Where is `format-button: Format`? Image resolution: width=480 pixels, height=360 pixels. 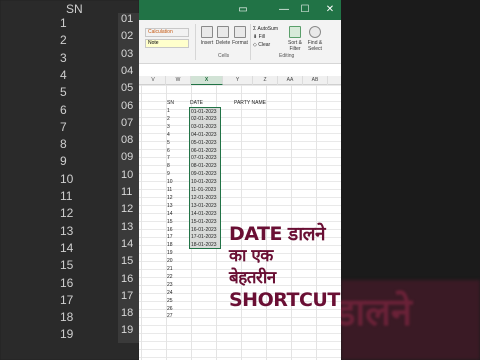
format-button: Format is located at coordinates (240, 36).